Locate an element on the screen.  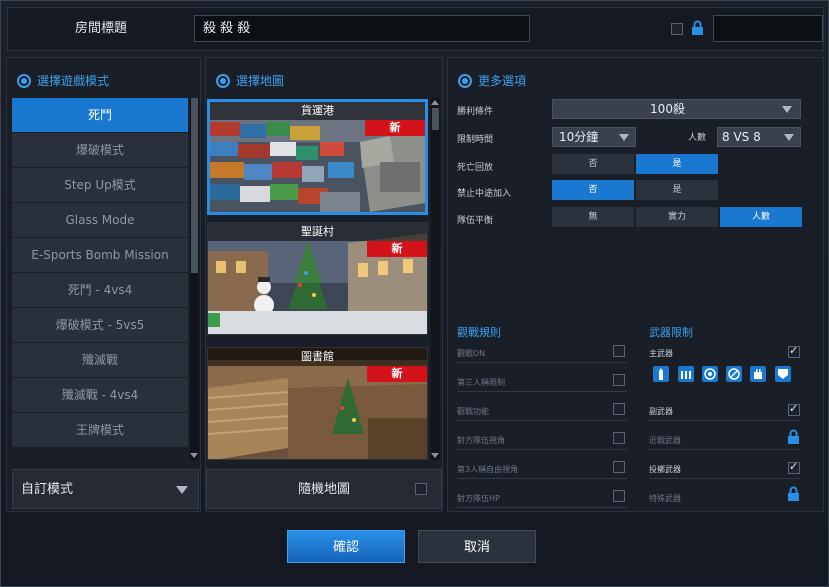
grenade-box-icon is located at coordinates (758, 374).